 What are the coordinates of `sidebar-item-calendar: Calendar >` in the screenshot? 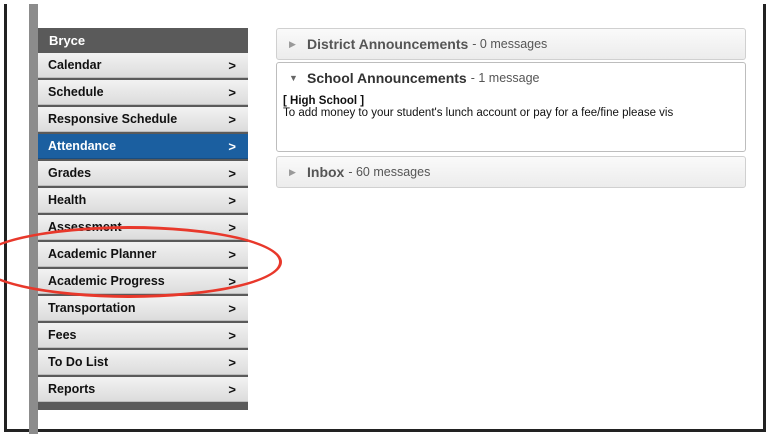 It's located at (143, 65).